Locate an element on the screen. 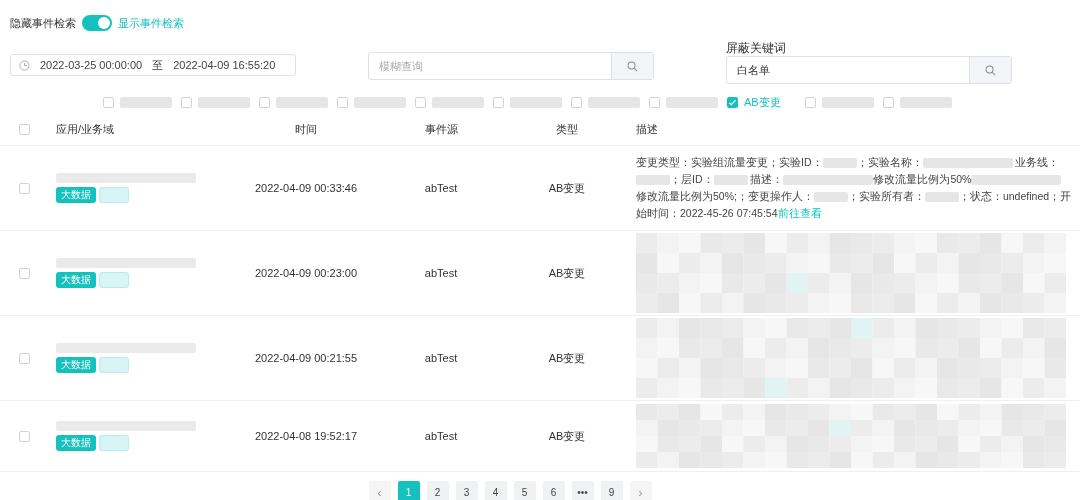 Image resolution: width=1080 pixels, height=500 pixels. time-cell: 2022-04-09 00:23:00 is located at coordinates (306, 273).